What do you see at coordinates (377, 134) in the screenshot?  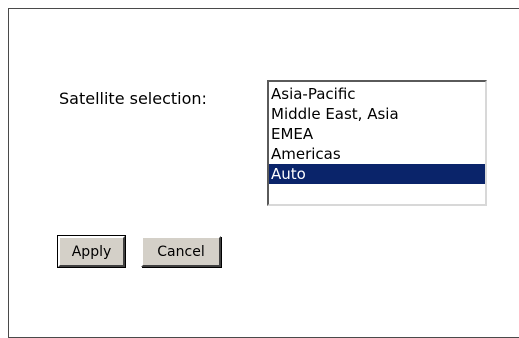 I see `satellite-option-emea: EMEA` at bounding box center [377, 134].